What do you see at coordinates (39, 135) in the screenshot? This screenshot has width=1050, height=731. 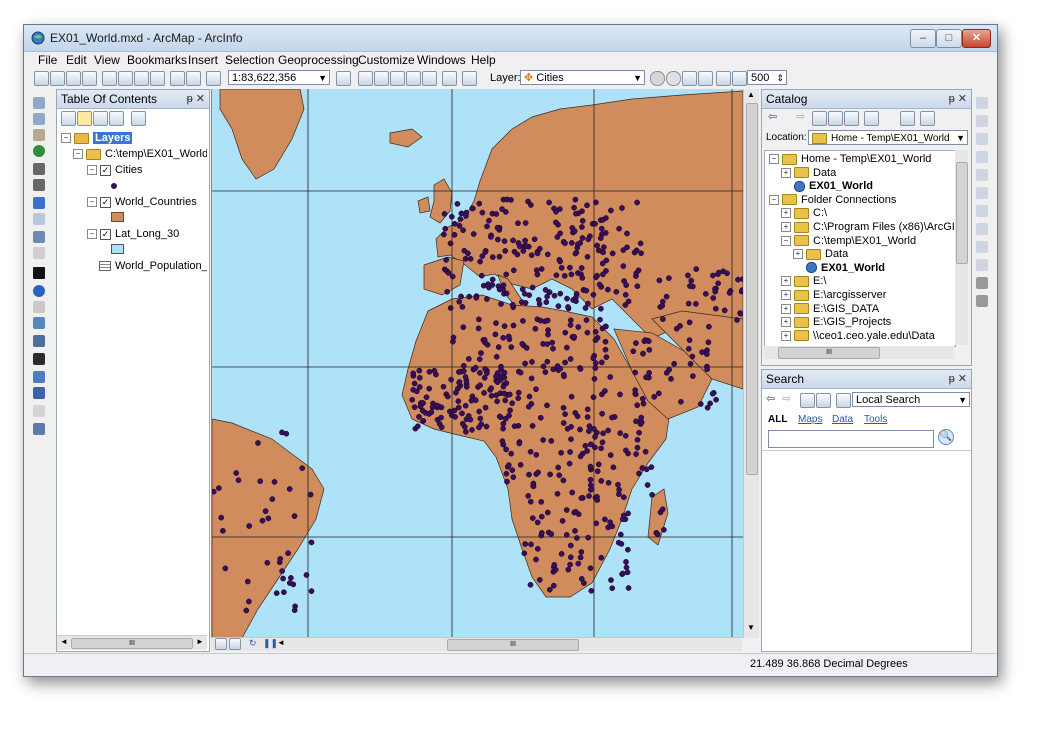 I see `pan-icon` at bounding box center [39, 135].